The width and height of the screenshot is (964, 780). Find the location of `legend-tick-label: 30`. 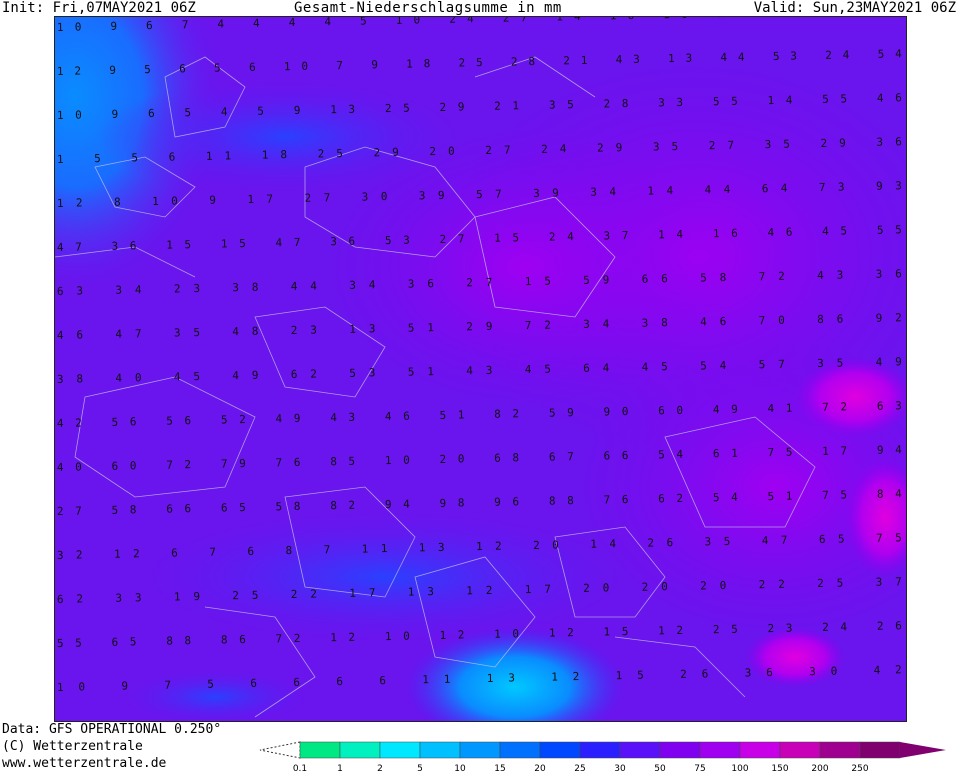

legend-tick-label: 30 is located at coordinates (620, 769).